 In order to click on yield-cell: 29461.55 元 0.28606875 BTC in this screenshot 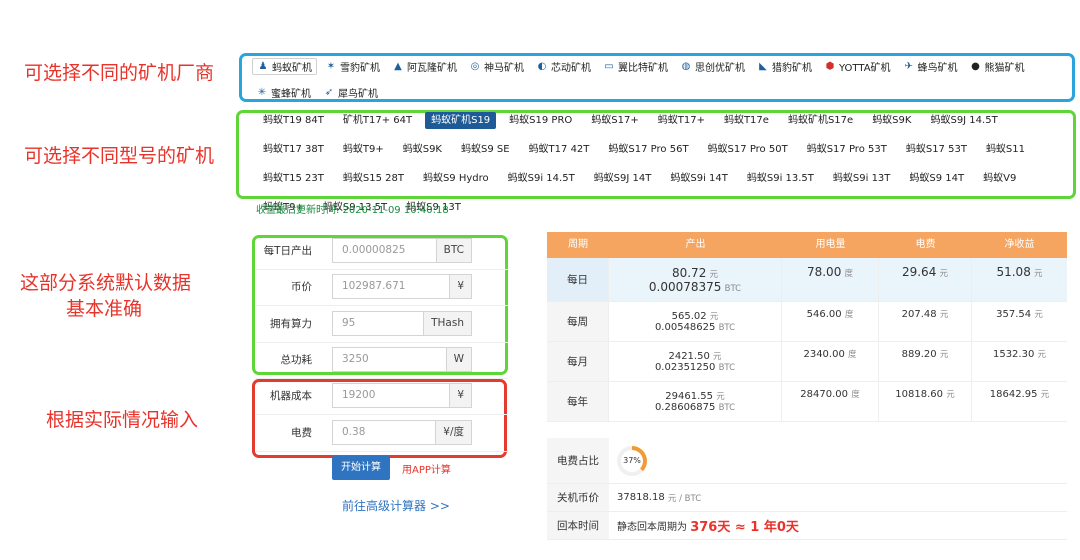, I will do `click(695, 401)`.